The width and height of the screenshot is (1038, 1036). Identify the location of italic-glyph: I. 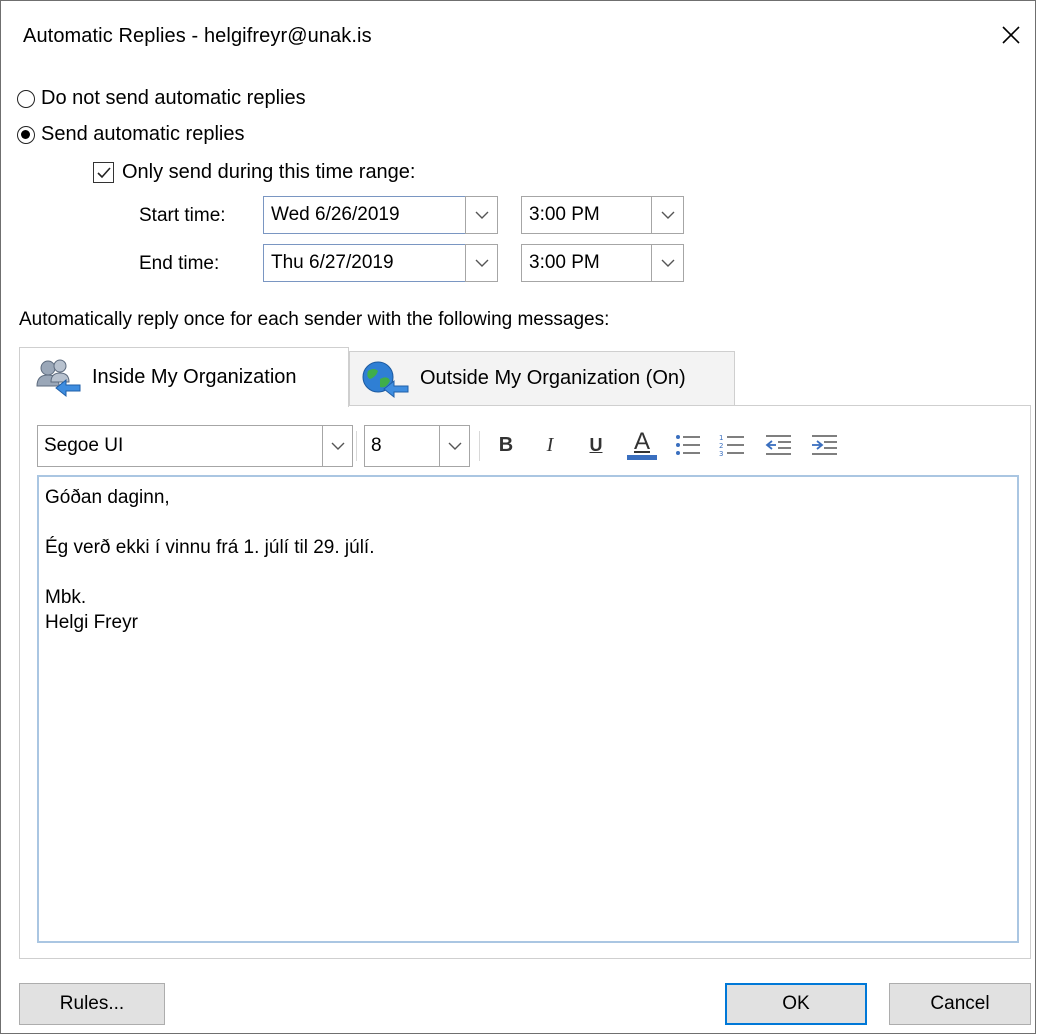
(550, 444).